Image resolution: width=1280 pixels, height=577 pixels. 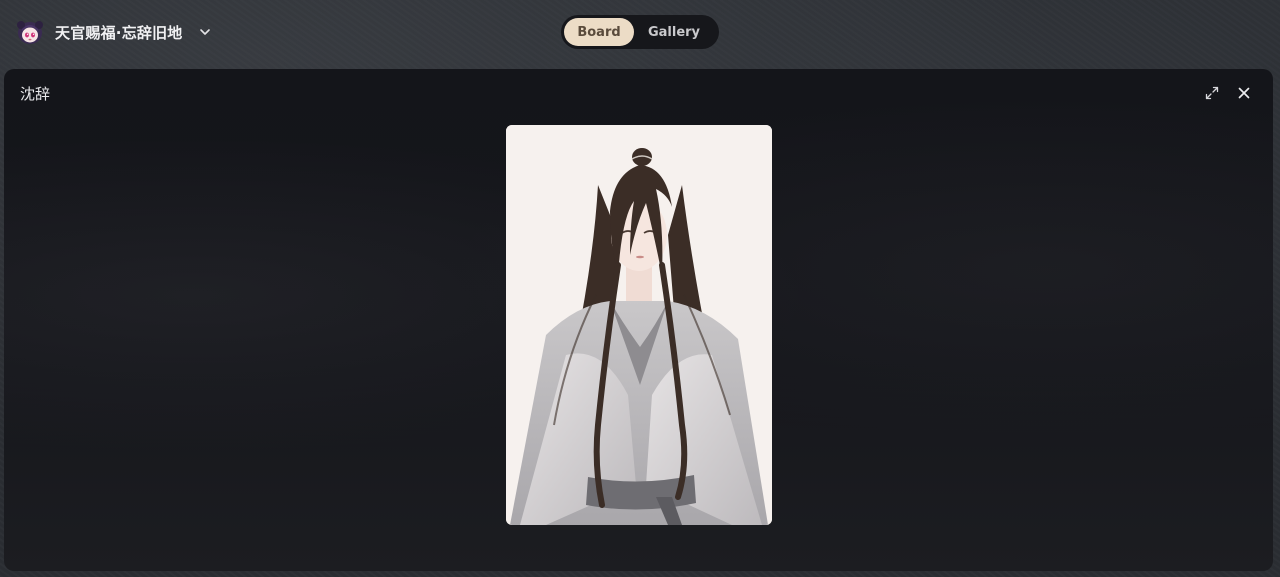 I want to click on modal-title: 沈辞, so click(x=35, y=94).